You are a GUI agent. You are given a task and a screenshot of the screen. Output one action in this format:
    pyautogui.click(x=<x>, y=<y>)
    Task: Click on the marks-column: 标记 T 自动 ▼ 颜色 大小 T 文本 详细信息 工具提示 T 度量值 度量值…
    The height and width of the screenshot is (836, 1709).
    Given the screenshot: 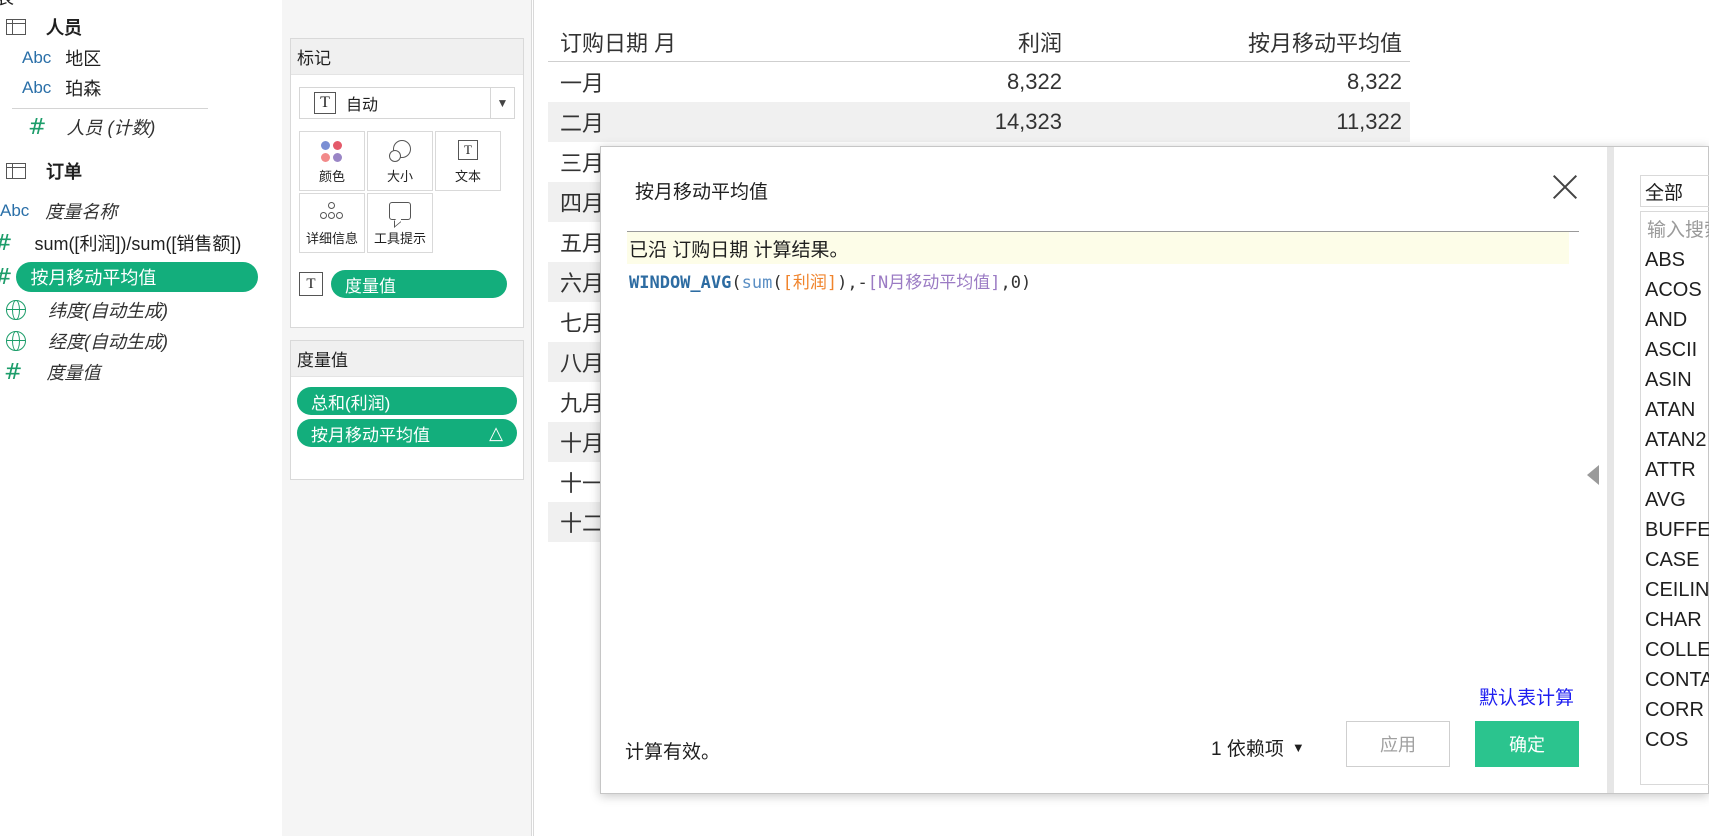 What is the action you would take?
    pyautogui.click(x=407, y=418)
    